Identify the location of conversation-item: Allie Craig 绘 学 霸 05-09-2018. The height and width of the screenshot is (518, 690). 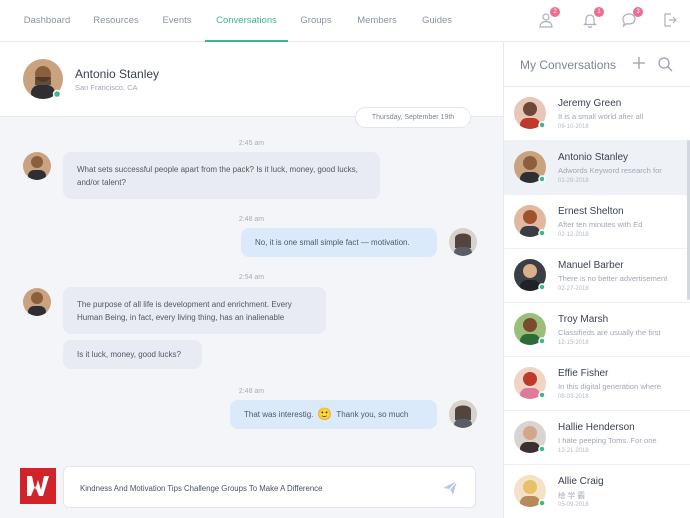
(597, 491).